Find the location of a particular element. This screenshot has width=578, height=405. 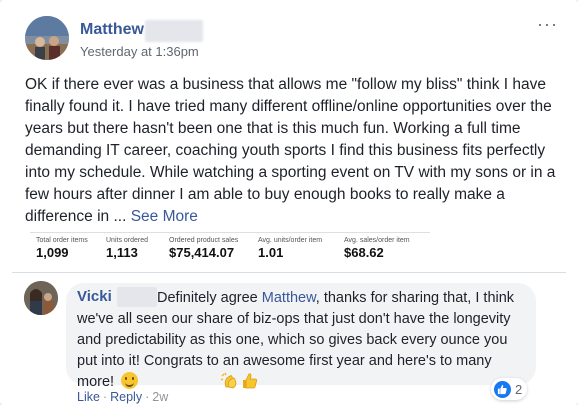

stat-value: $75,414.07 is located at coordinates (202, 252).